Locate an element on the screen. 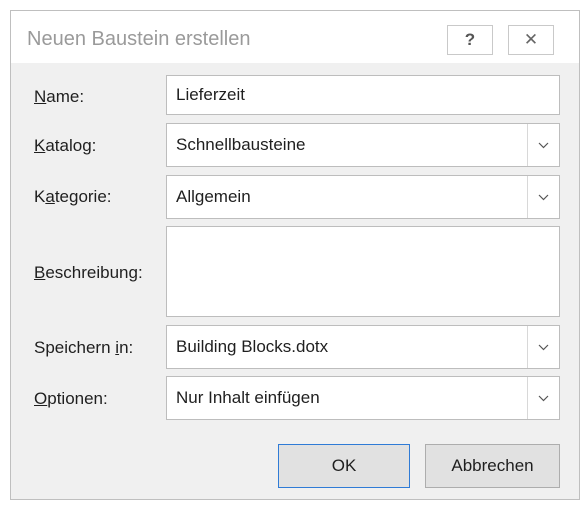 The width and height of the screenshot is (585, 507). kategorie-dropdown-button is located at coordinates (543, 197).